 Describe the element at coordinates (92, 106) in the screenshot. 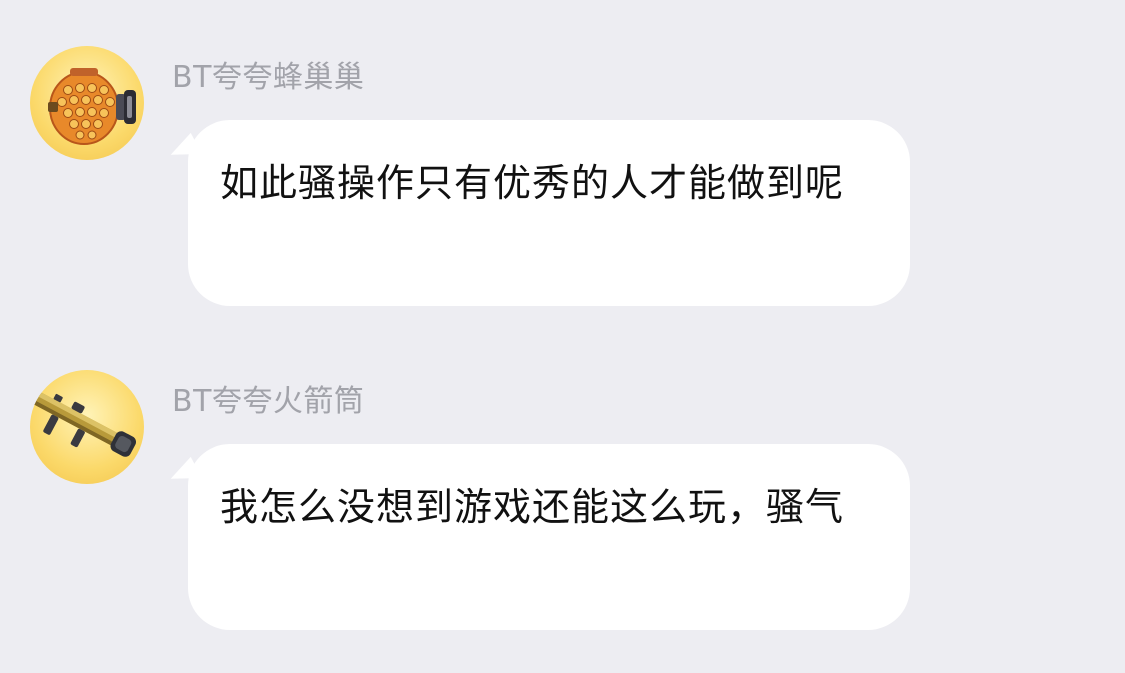

I see `honeycomb-grenade-icon` at that location.